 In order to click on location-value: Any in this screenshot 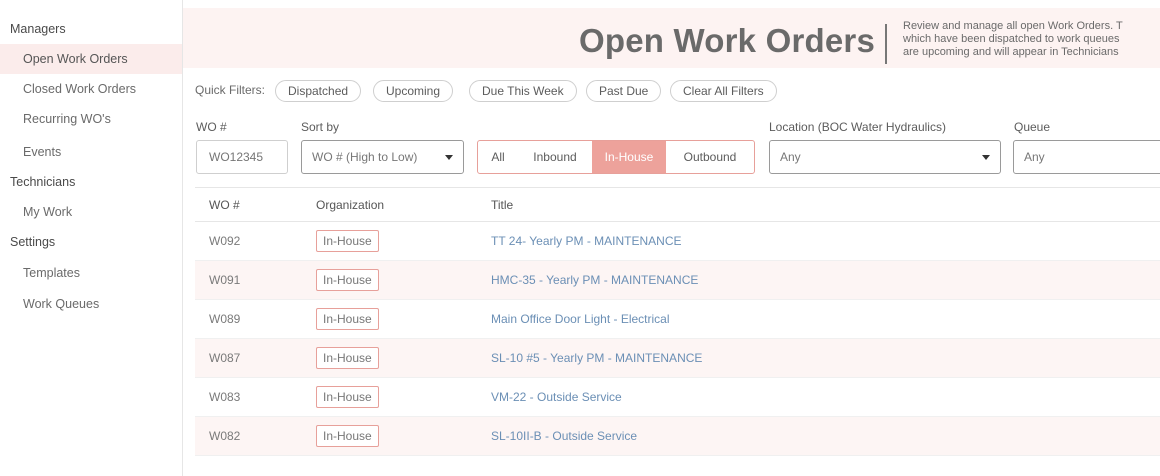, I will do `click(790, 157)`.